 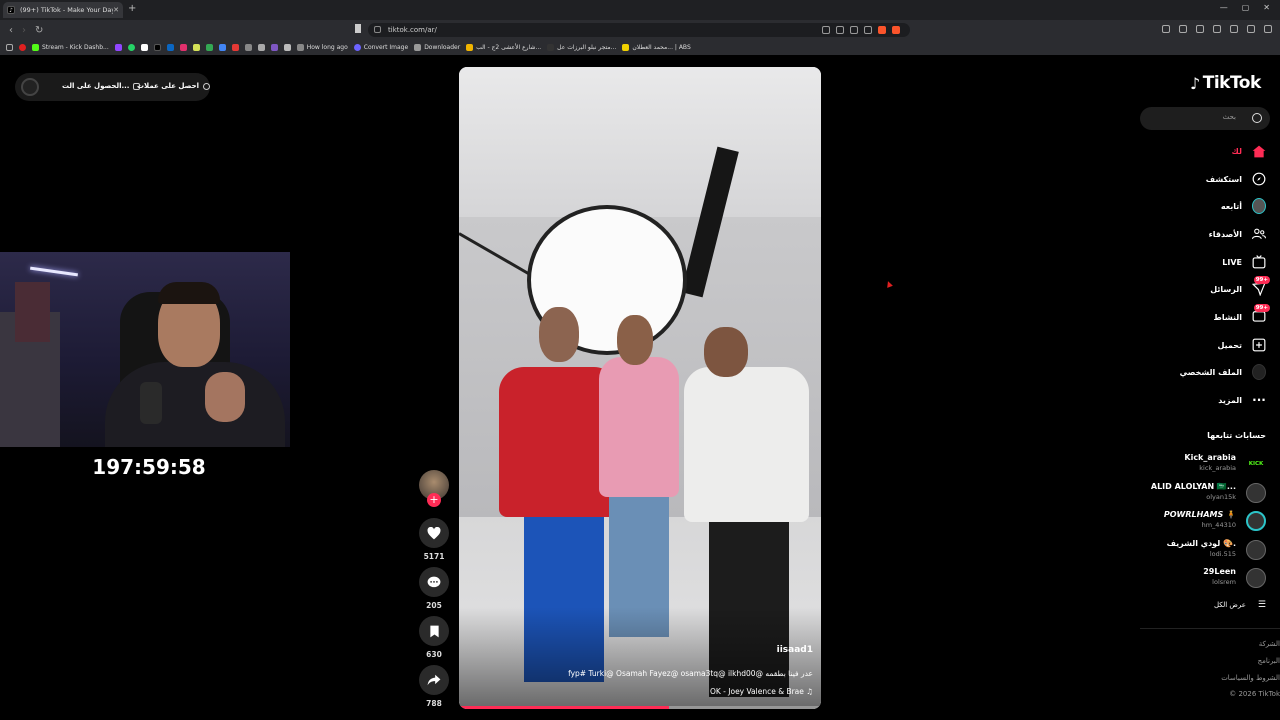 I want to click on following-account: 𝙋𝙊𝙒𝙍𝙇𝙃𝘼𝙈𝙎 🧍 hm_44310, so click(x=1196, y=521).